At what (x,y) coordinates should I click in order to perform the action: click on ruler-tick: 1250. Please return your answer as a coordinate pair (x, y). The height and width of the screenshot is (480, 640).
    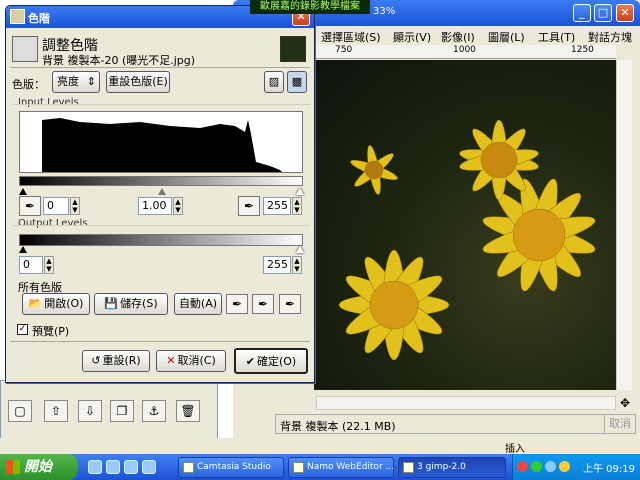
    Looking at the image, I should click on (582, 50).